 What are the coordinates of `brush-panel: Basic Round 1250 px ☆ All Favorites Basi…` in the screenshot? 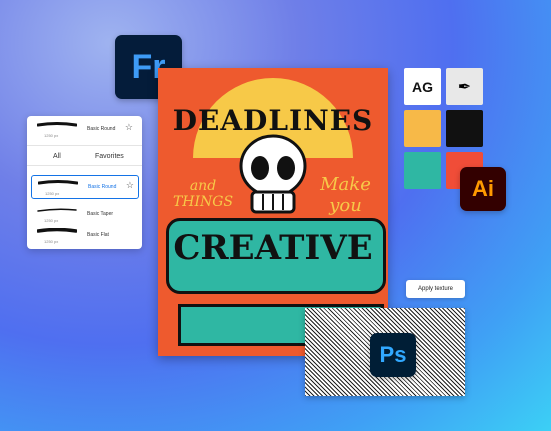 It's located at (84, 182).